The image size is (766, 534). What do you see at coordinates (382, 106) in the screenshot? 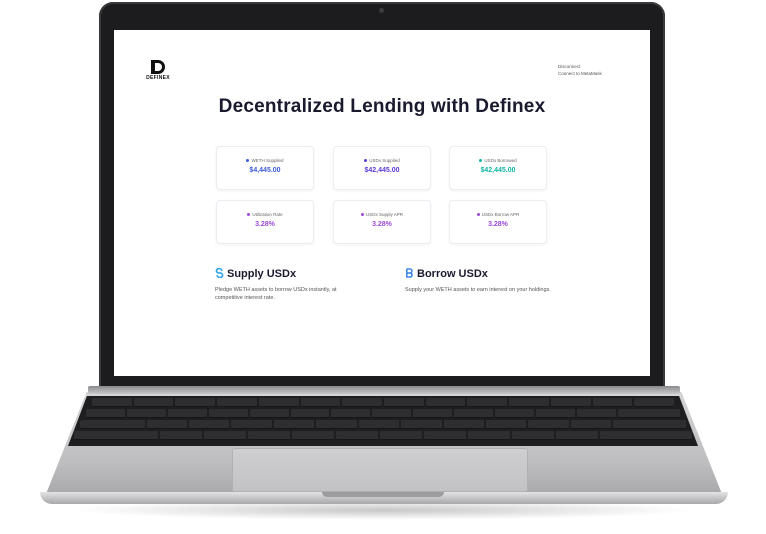
I see `page-title: Decentralized Lending with Definex` at bounding box center [382, 106].